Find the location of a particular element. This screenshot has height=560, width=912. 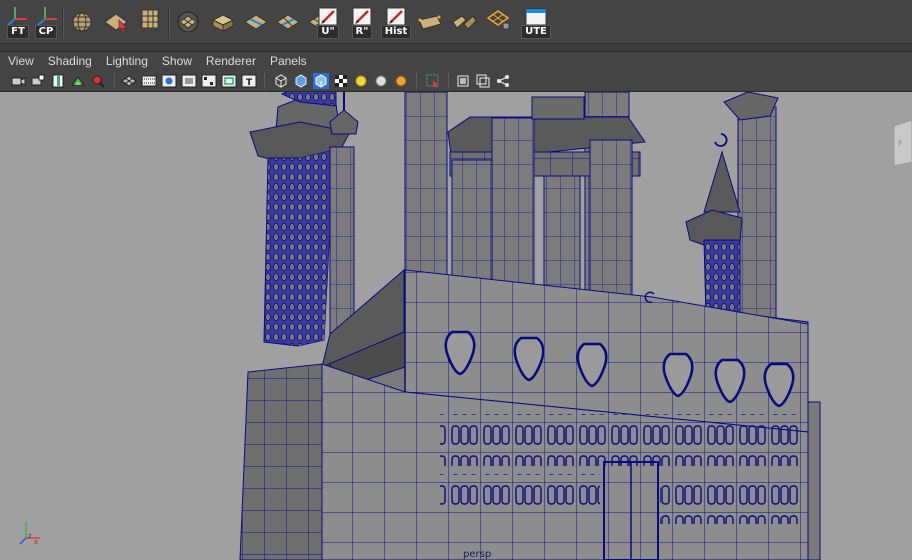

xray-joints-icon is located at coordinates (483, 81).